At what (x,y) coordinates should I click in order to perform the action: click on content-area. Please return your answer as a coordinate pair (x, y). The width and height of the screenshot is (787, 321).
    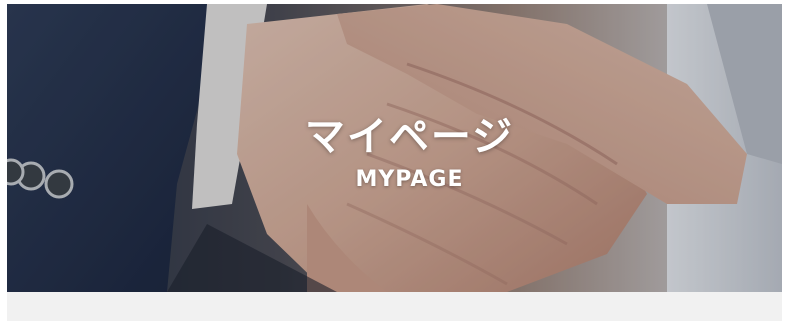
    Looking at the image, I should click on (394, 306).